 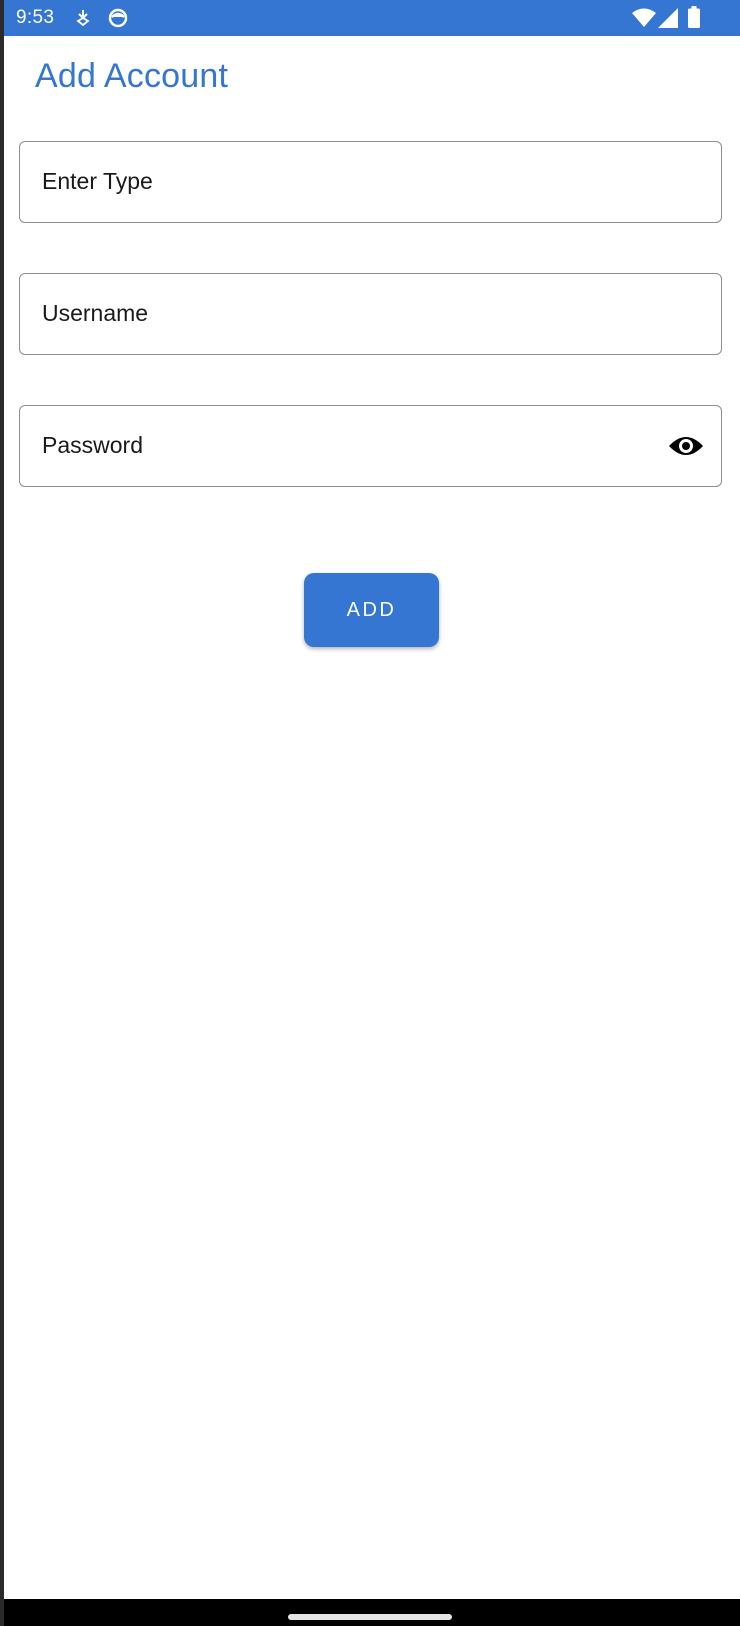 I want to click on download-notification-icon, so click(x=83, y=18).